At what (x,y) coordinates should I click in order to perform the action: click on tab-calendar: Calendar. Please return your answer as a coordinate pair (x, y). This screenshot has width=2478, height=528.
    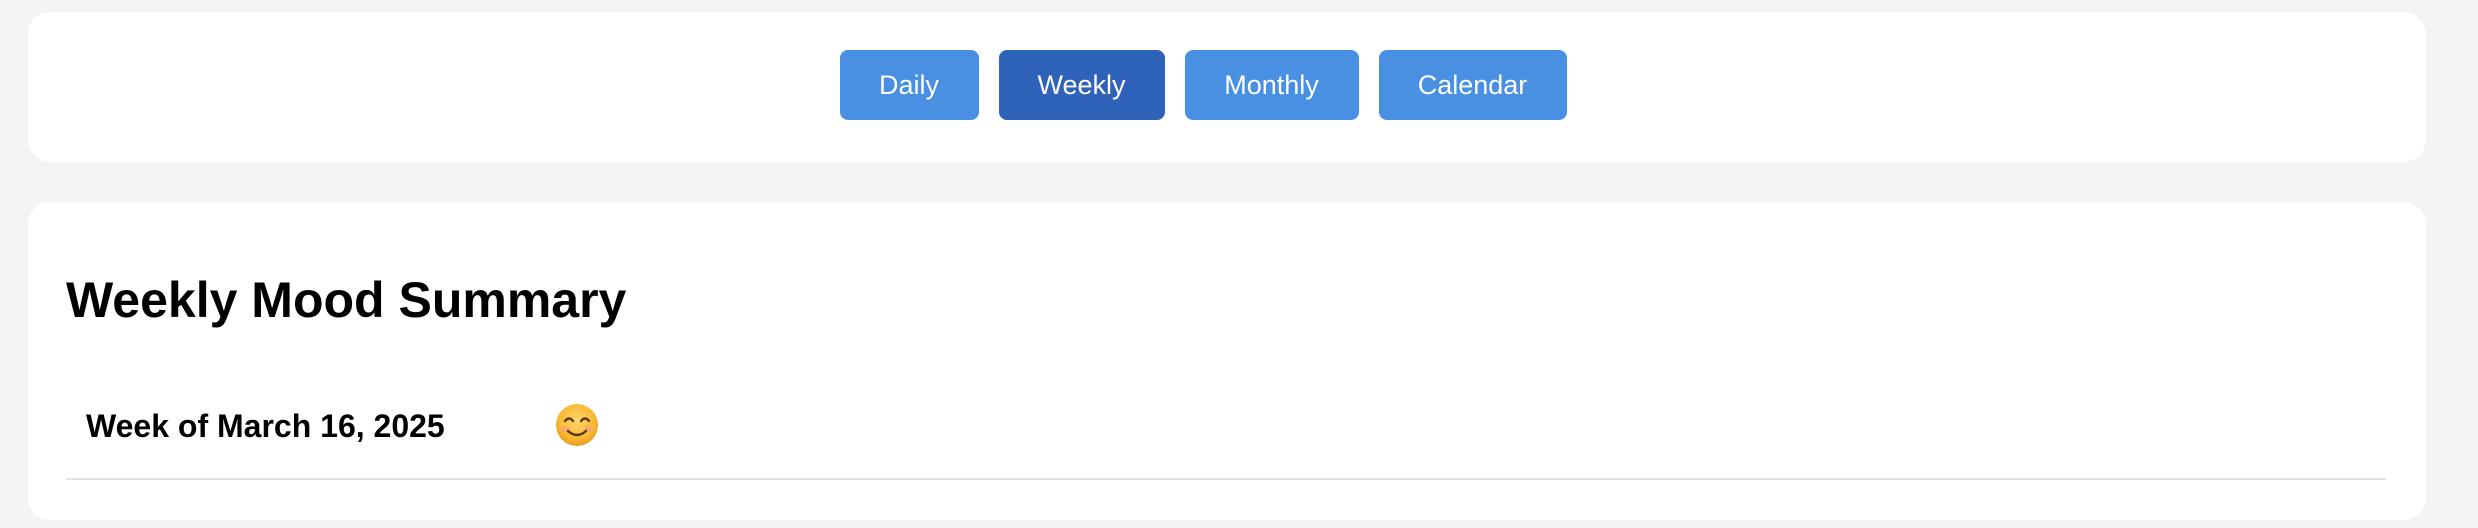
    Looking at the image, I should click on (1472, 85).